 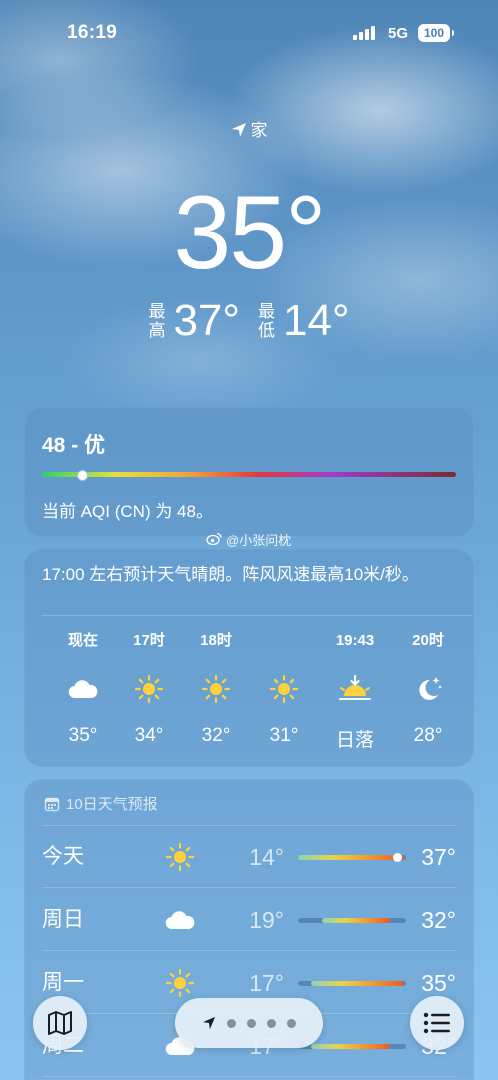 What do you see at coordinates (206, 320) in the screenshot?
I see `high-temp: 37°` at bounding box center [206, 320].